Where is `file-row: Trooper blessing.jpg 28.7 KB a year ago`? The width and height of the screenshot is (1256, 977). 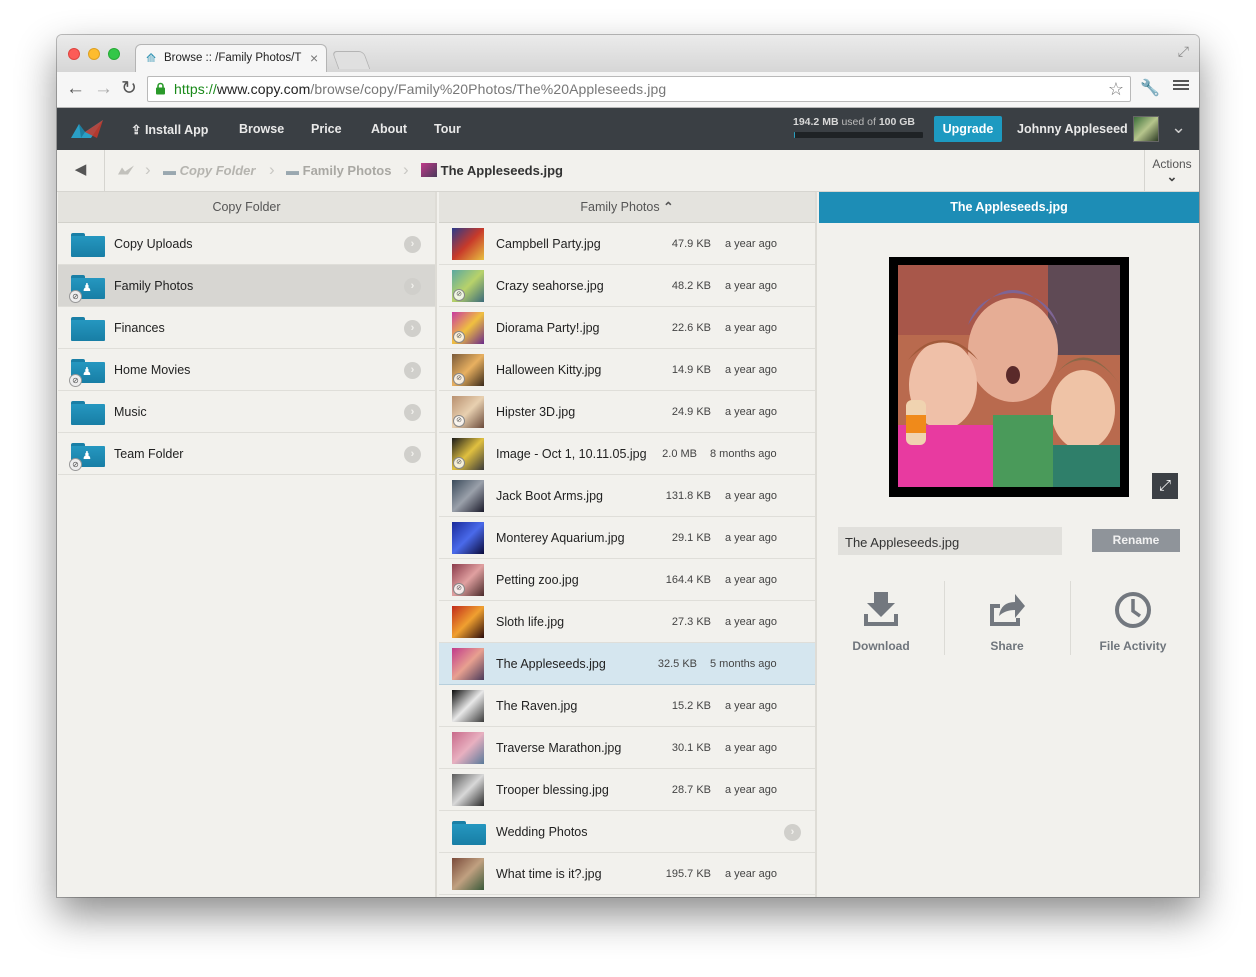 file-row: Trooper blessing.jpg 28.7 KB a year ago is located at coordinates (627, 790).